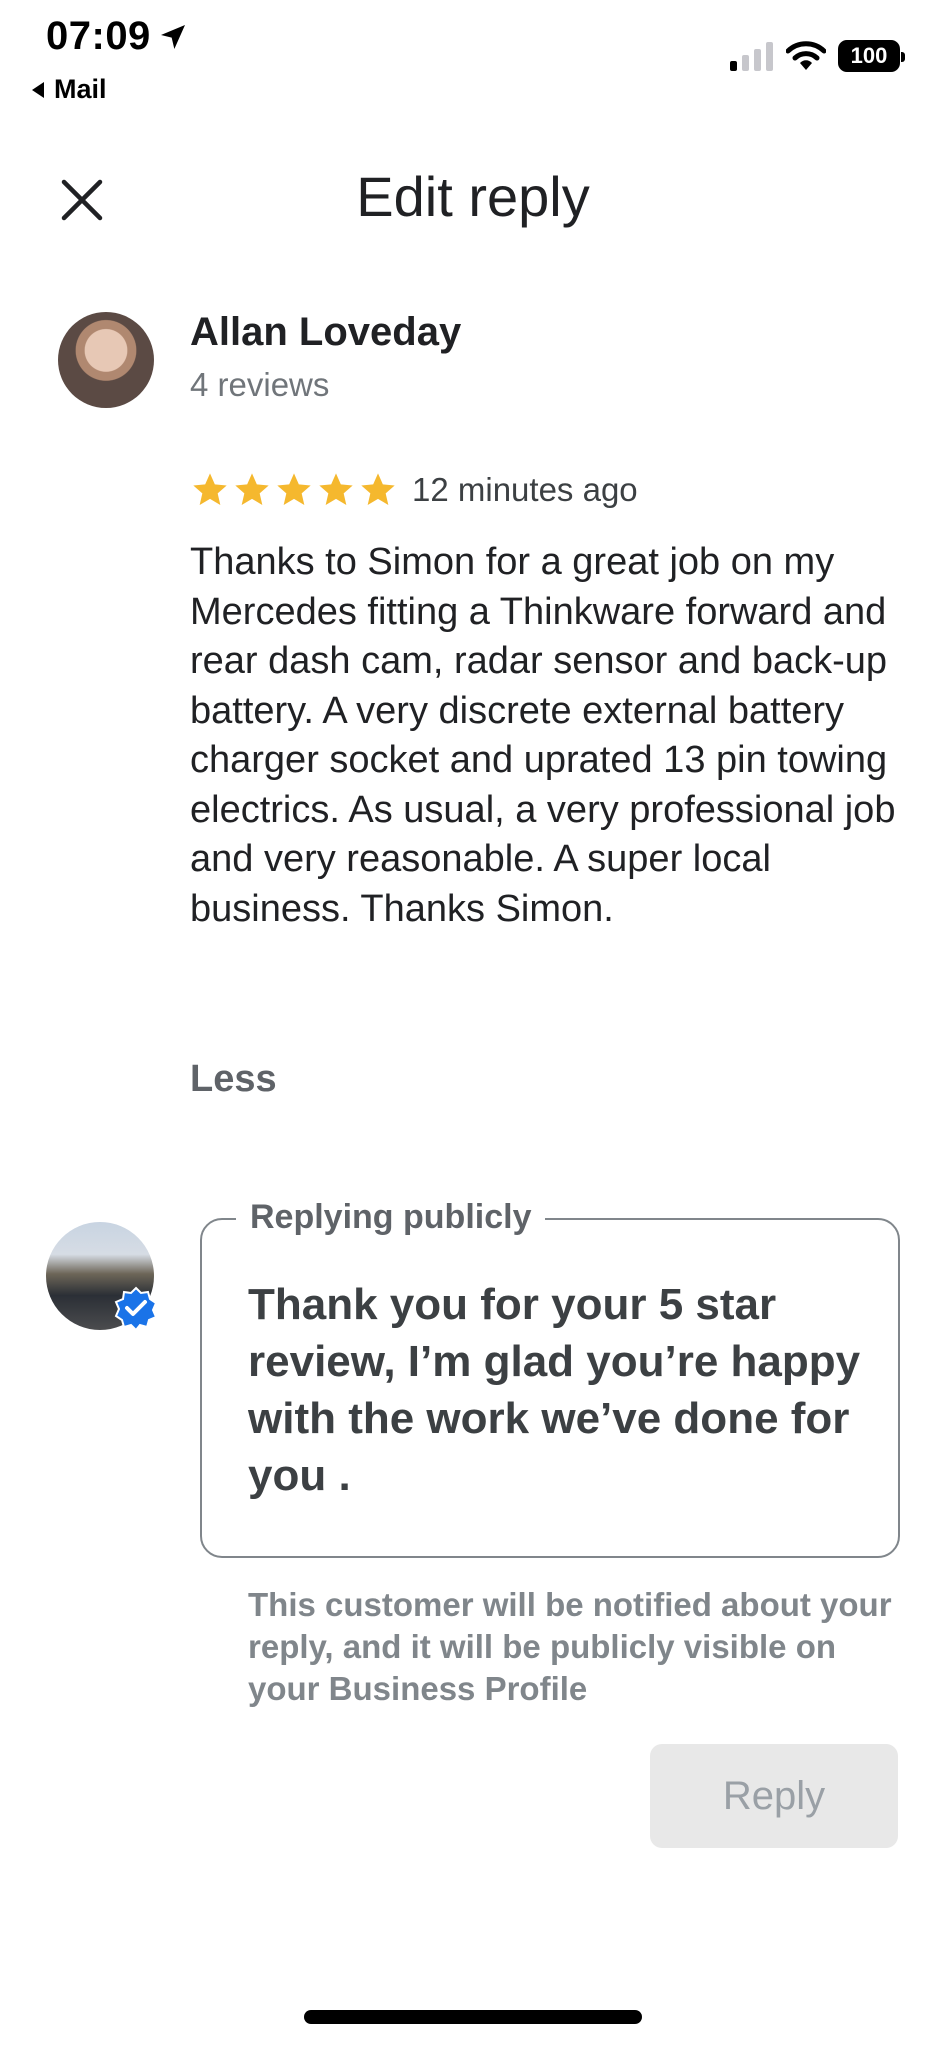  I want to click on back-app-label: Mail, so click(80, 89).